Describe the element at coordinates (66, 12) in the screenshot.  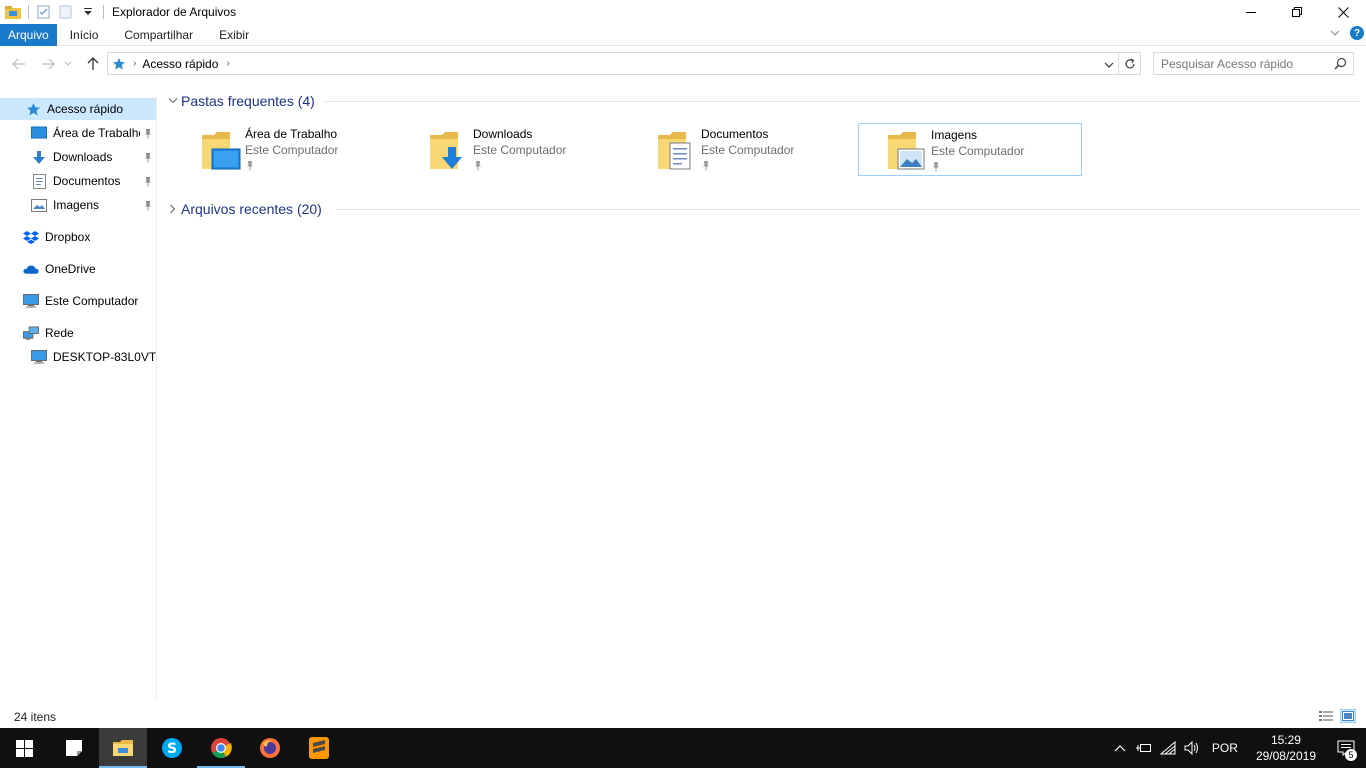
I see `new-folder-icon` at that location.